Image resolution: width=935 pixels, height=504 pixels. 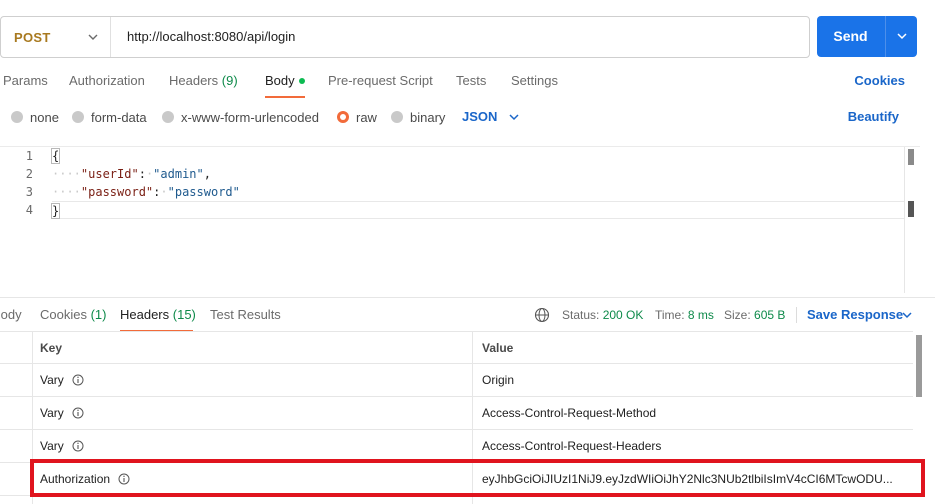 What do you see at coordinates (479, 117) in the screenshot?
I see `format-select: JSON` at bounding box center [479, 117].